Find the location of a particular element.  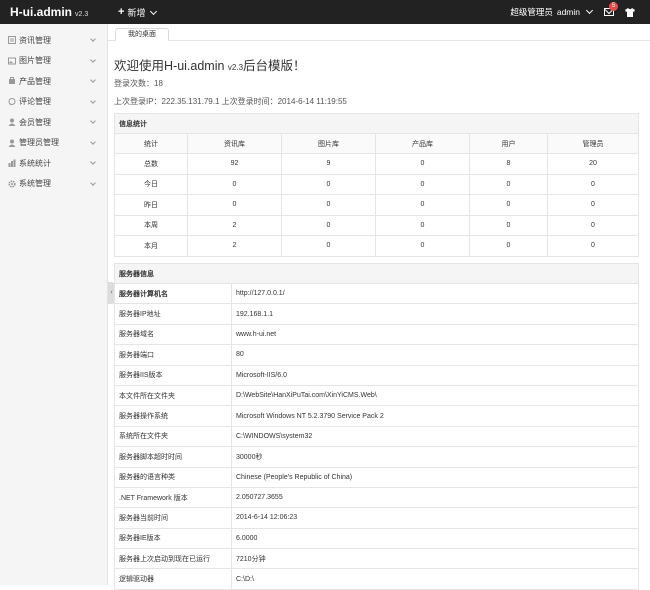

table-cell: 2014-6-14 12:06:23 is located at coordinates (435, 518).